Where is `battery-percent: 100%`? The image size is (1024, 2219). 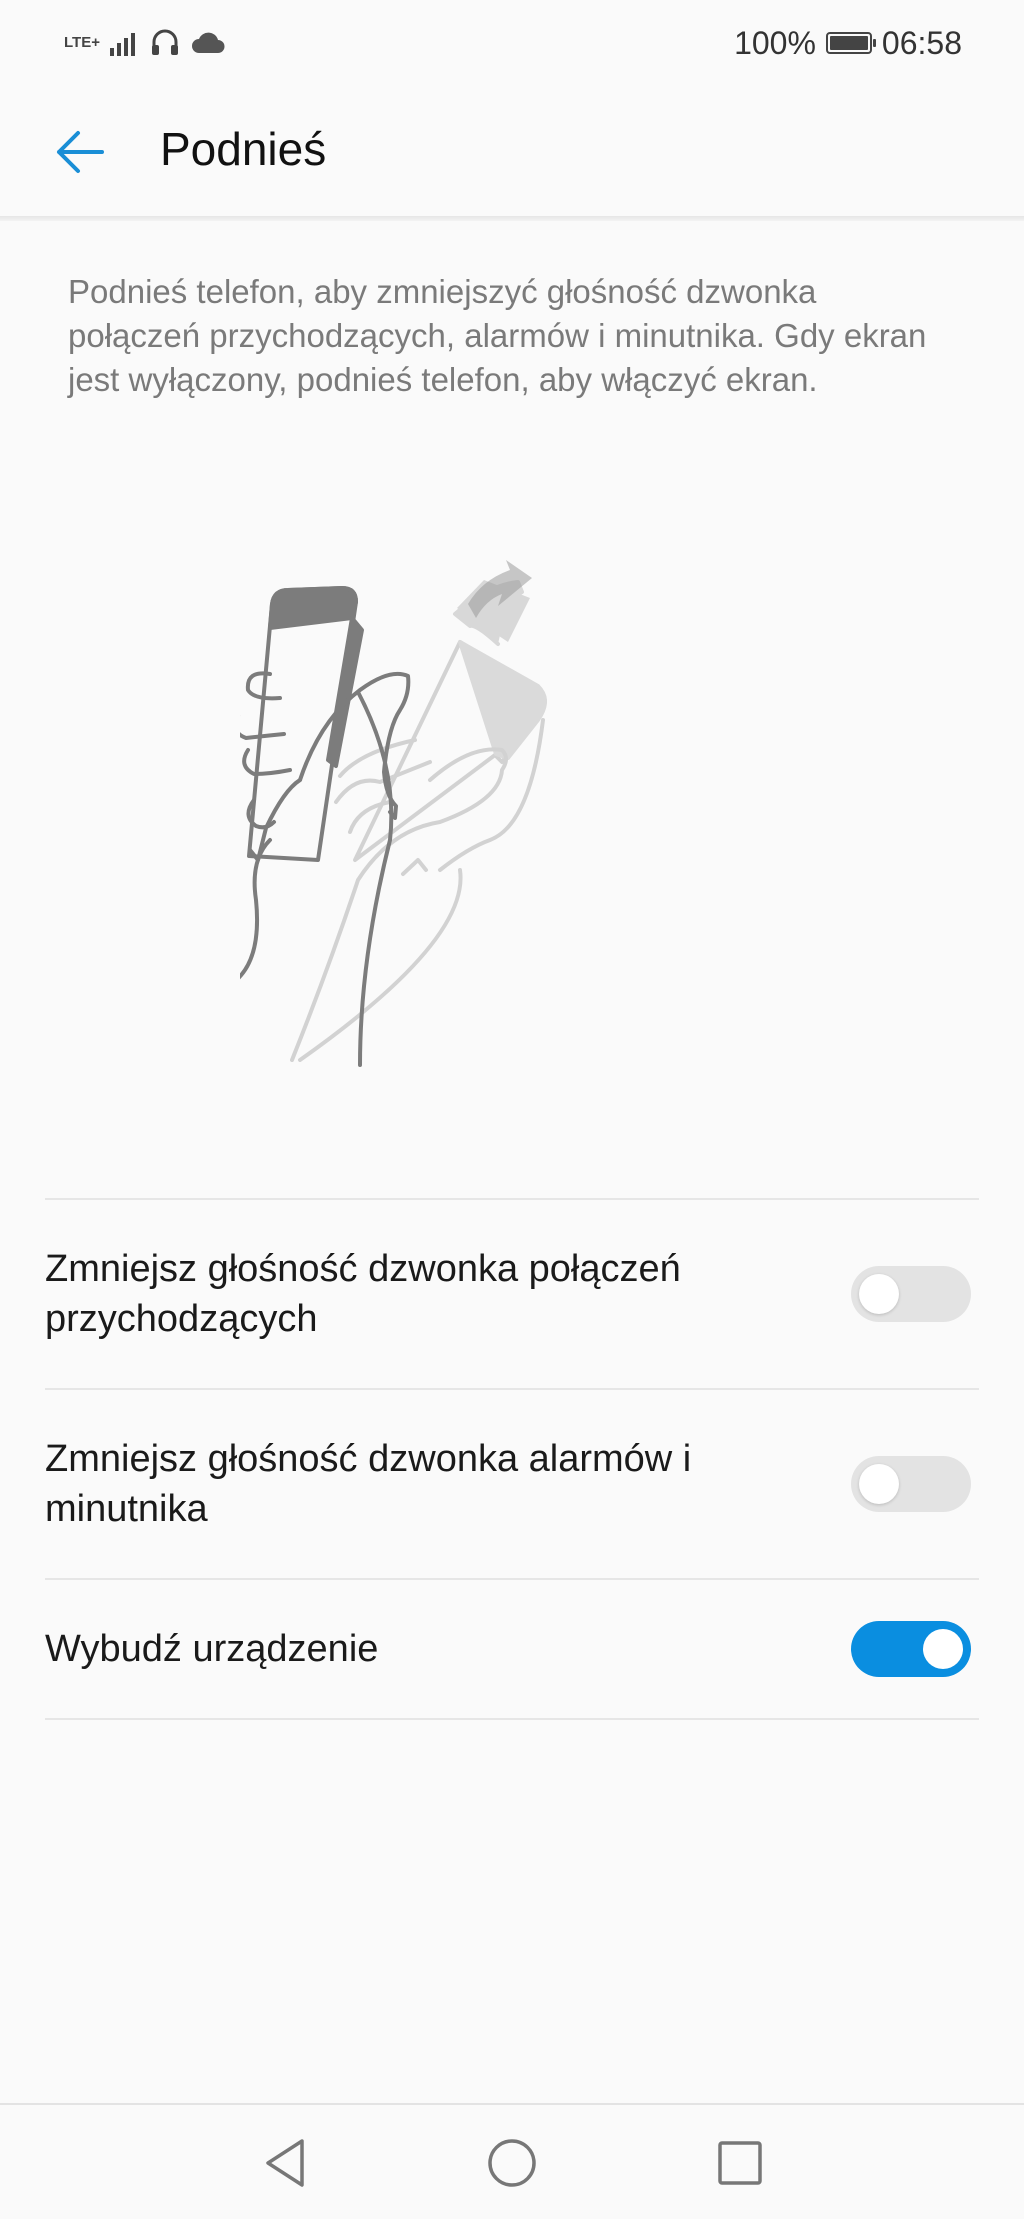 battery-percent: 100% is located at coordinates (775, 42).